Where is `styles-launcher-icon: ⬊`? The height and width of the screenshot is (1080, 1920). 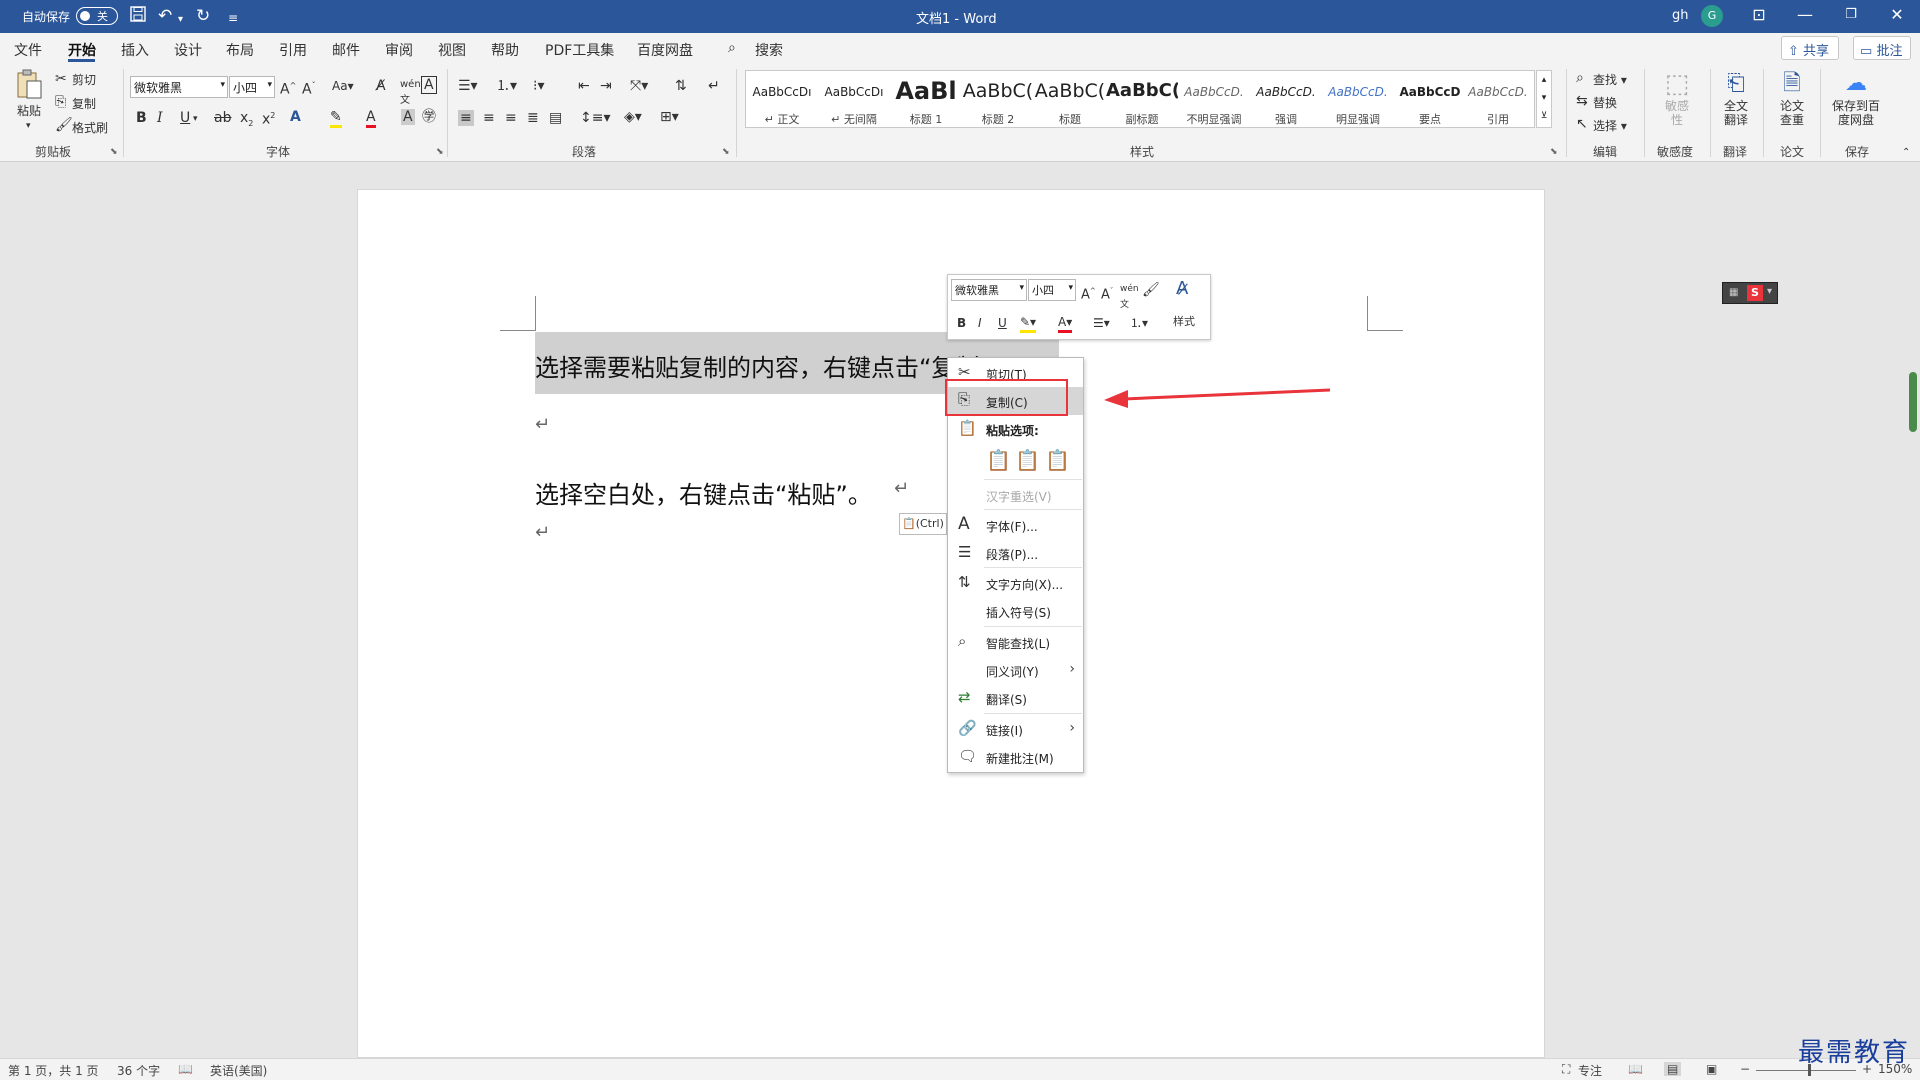 styles-launcher-icon: ⬊ is located at coordinates (1554, 152).